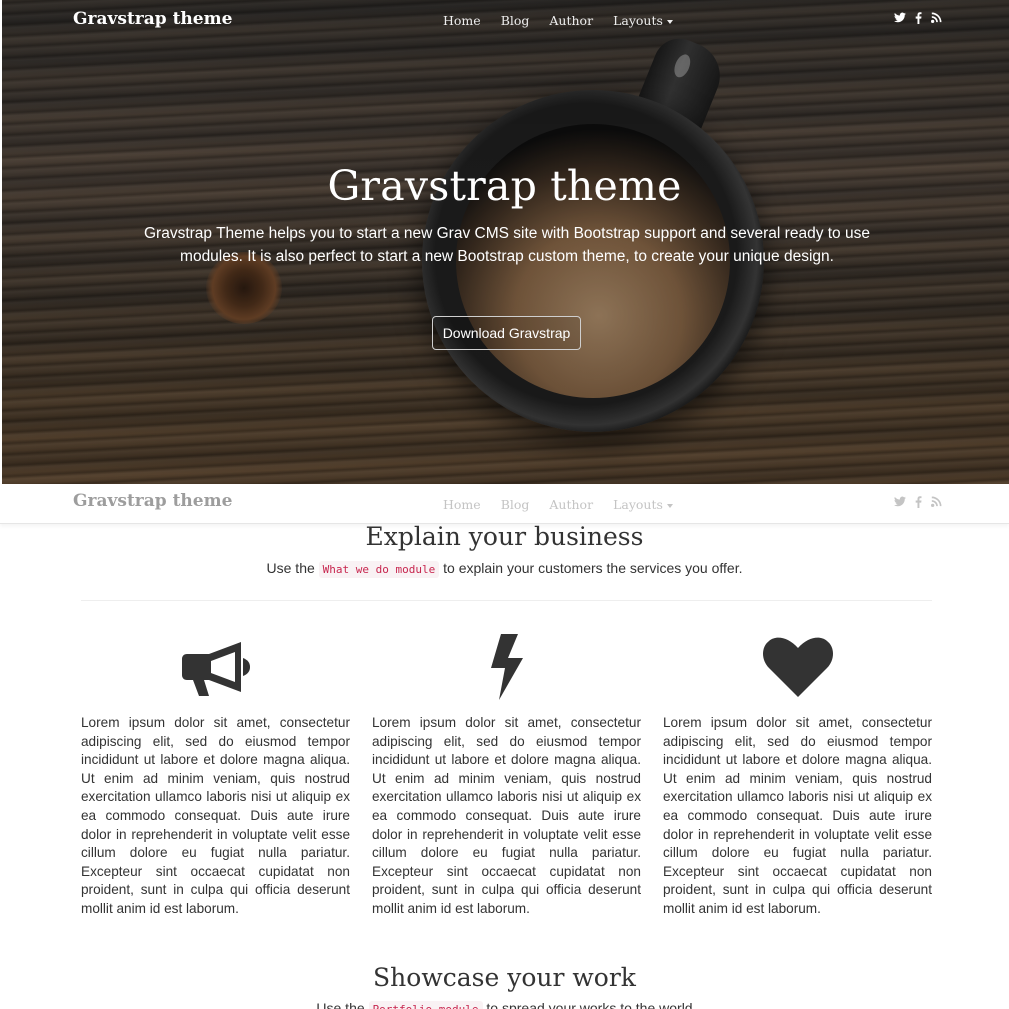 Image resolution: width=1009 pixels, height=1009 pixels. What do you see at coordinates (506, 600) in the screenshot?
I see `divider` at bounding box center [506, 600].